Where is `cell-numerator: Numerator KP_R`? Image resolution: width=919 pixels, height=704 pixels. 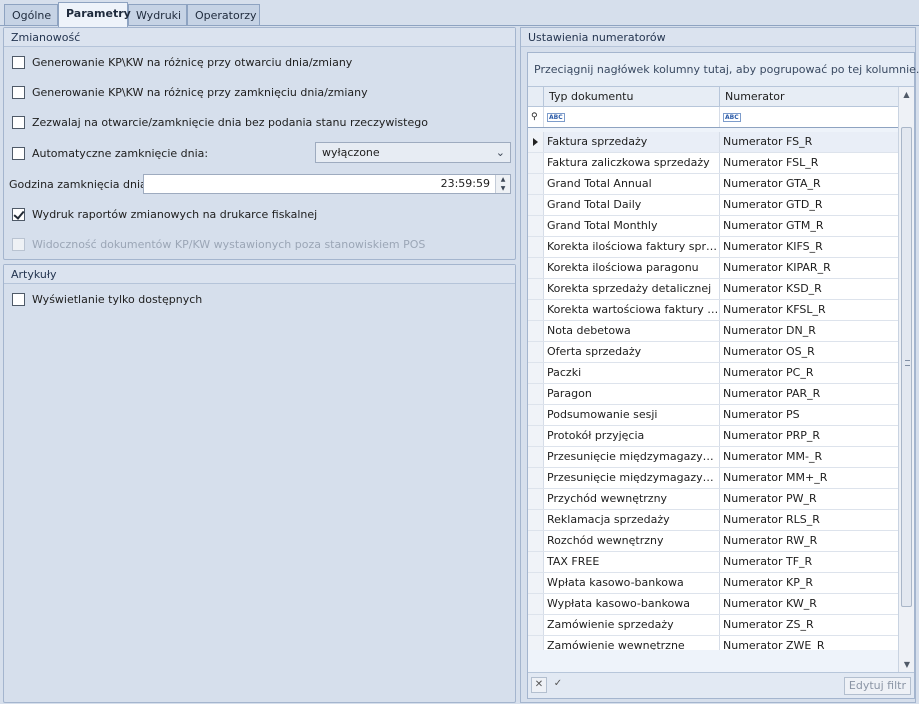
cell-numerator: Numerator KP_R is located at coordinates (809, 583).